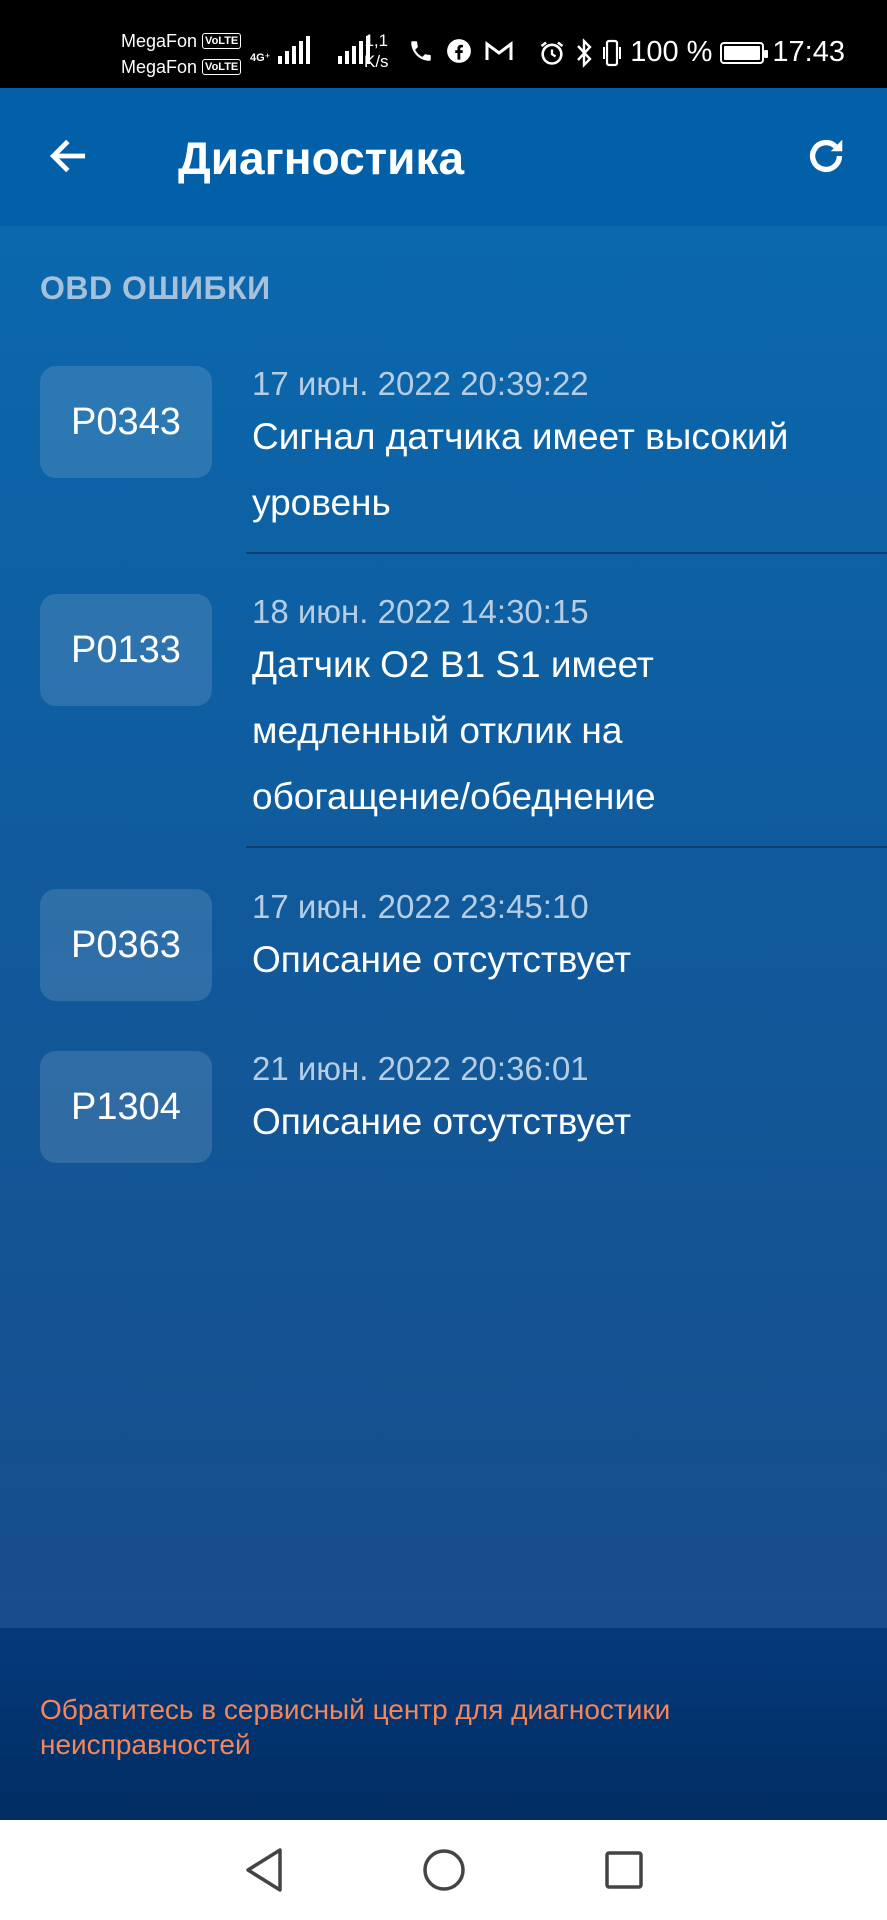  What do you see at coordinates (159, 67) in the screenshot?
I see `carrier-name-2: MegaFon` at bounding box center [159, 67].